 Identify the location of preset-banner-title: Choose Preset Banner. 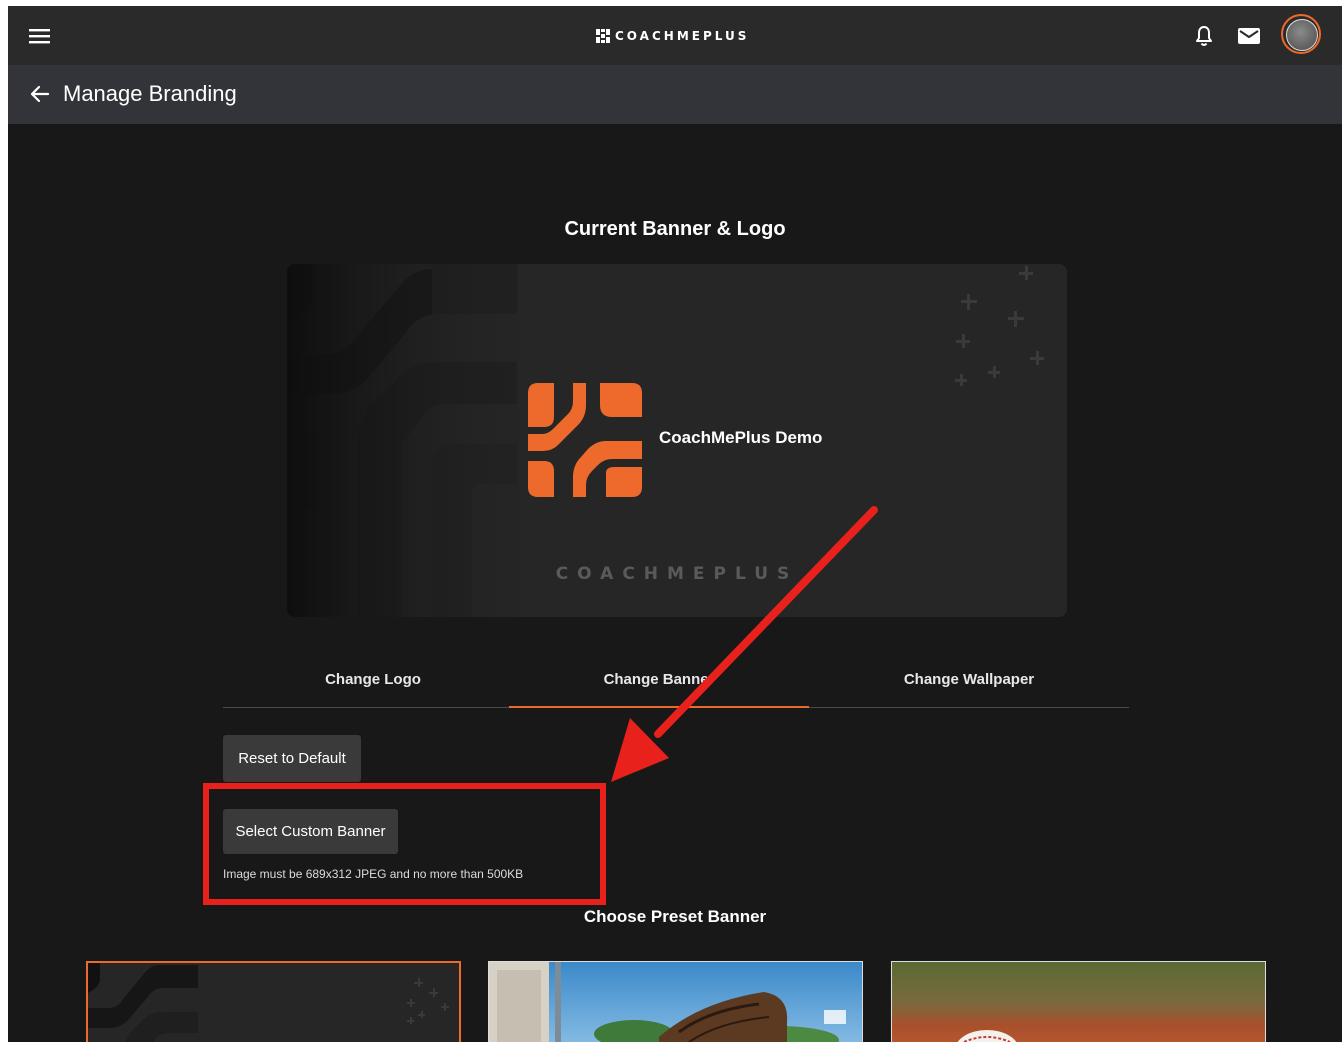
(675, 916).